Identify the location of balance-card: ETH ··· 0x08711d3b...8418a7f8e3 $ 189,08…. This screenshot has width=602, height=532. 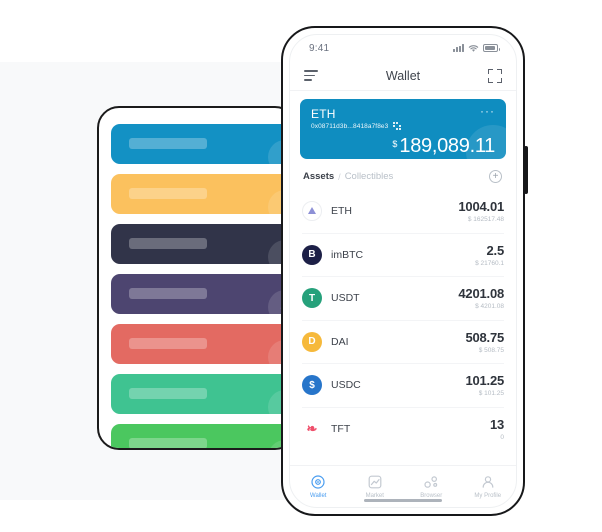
(403, 129).